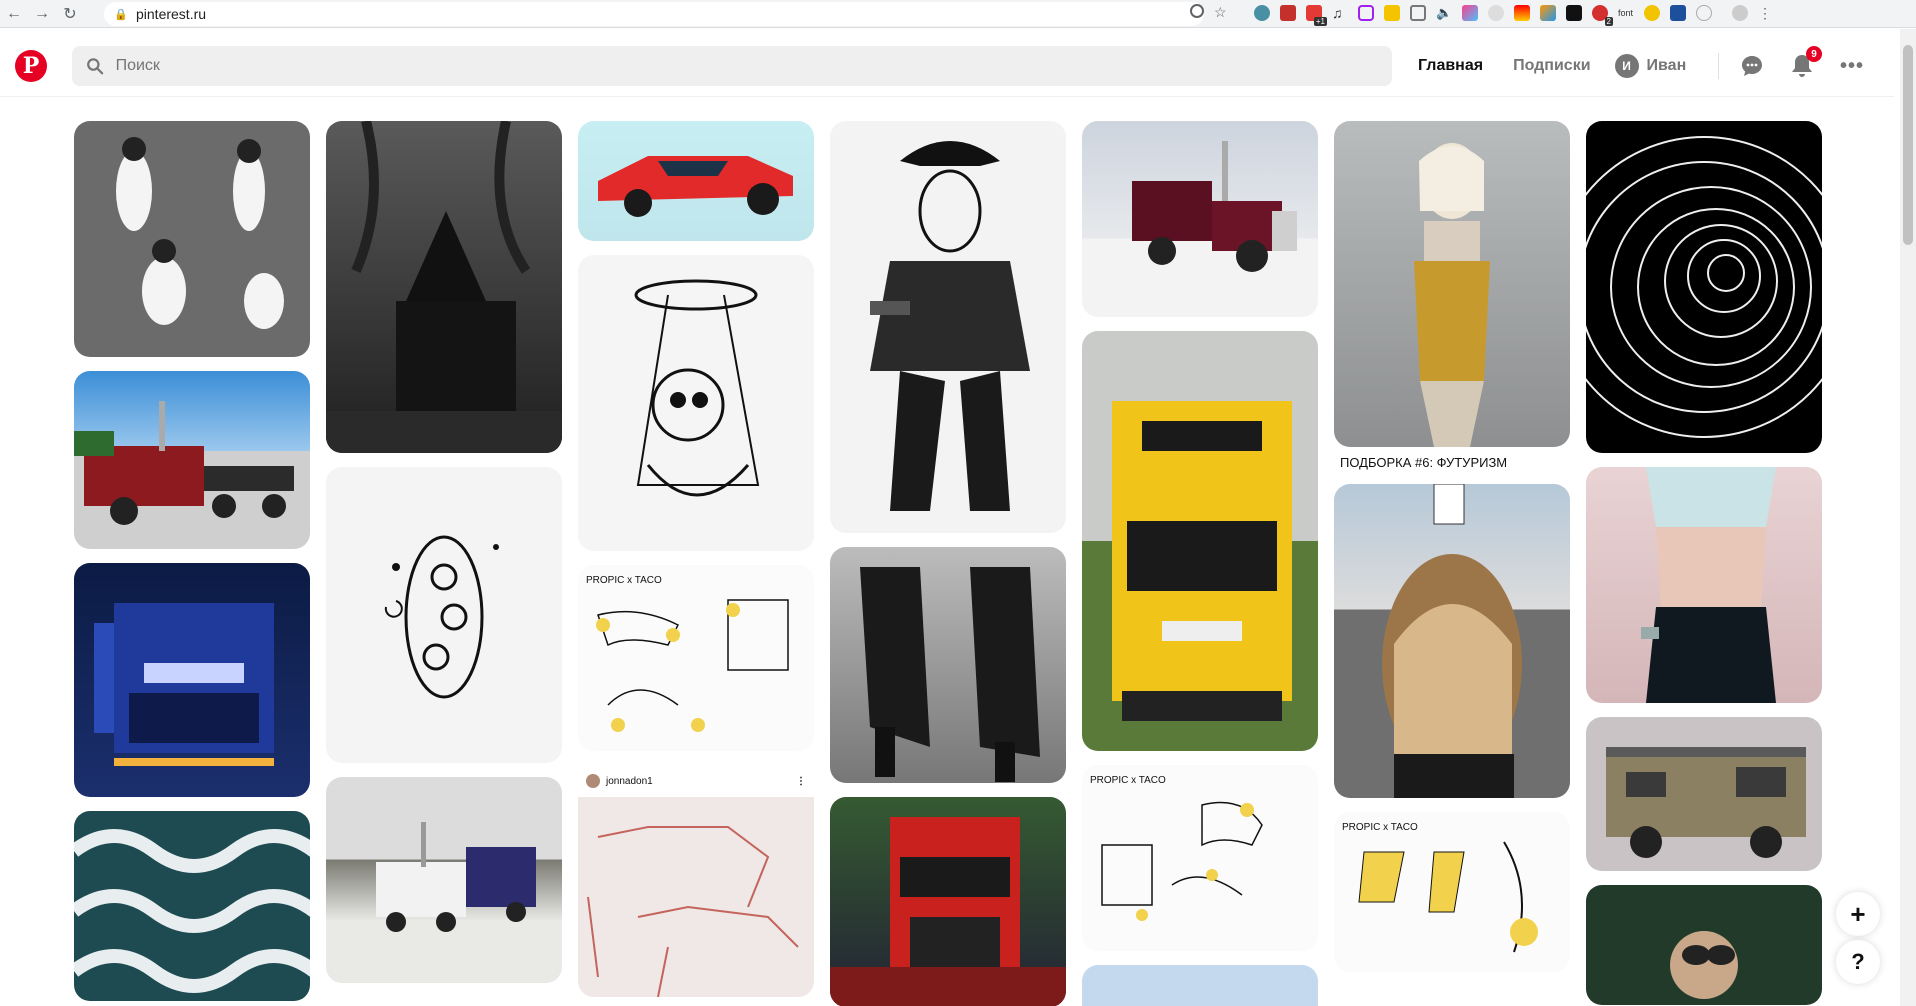  I want to click on more-options-icon: •••, so click(1852, 66).